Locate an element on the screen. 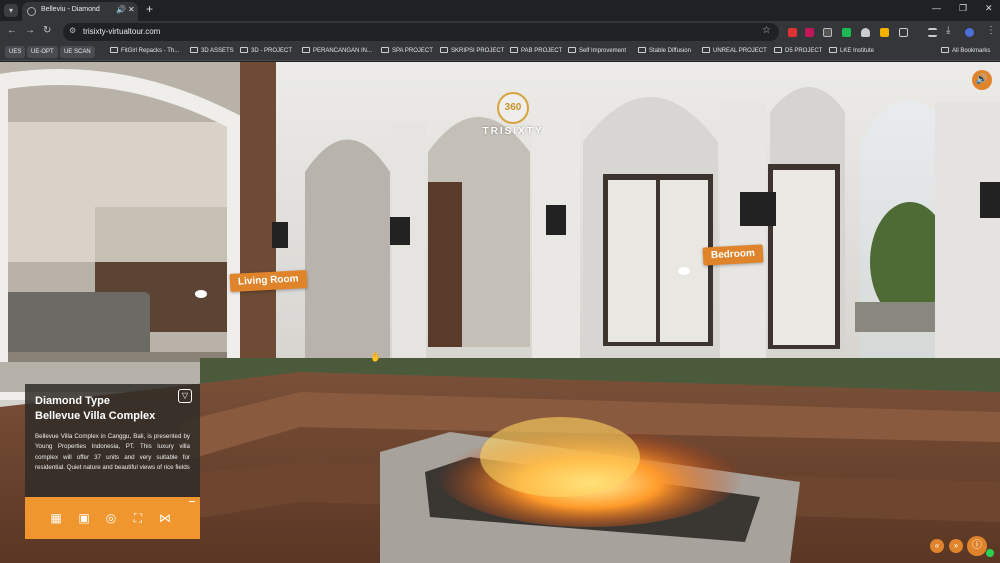 Image resolution: width=1000 pixels, height=563 pixels. puzzle-icon is located at coordinates (903, 32).